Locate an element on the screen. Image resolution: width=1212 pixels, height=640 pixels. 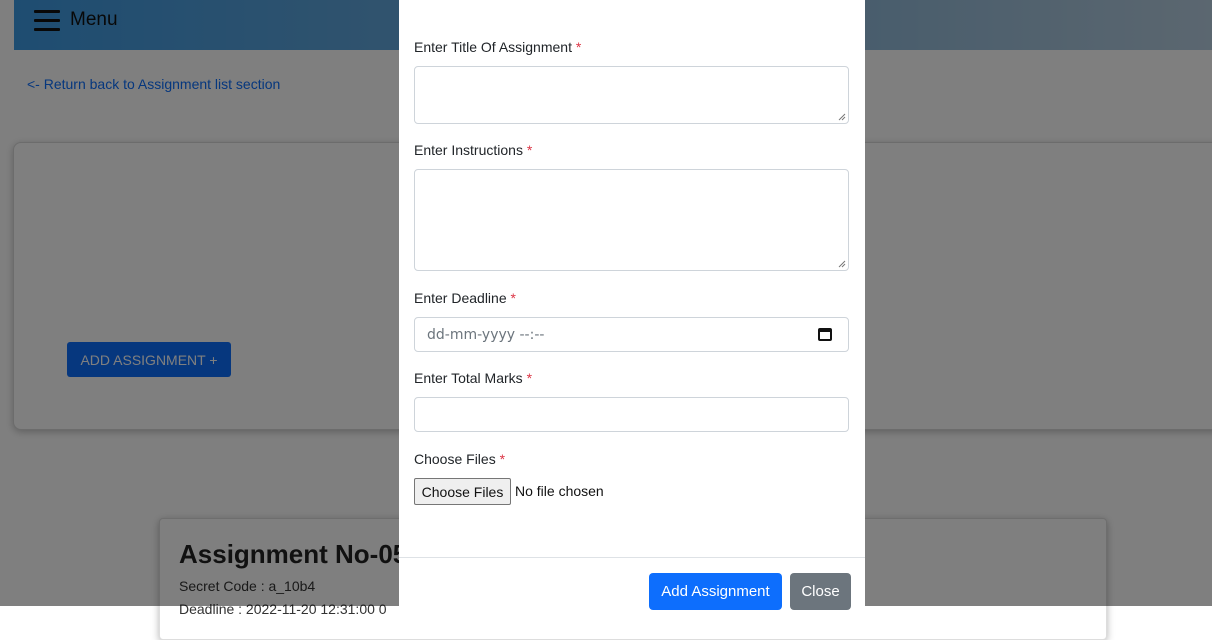
total-marks-input is located at coordinates (631, 414).